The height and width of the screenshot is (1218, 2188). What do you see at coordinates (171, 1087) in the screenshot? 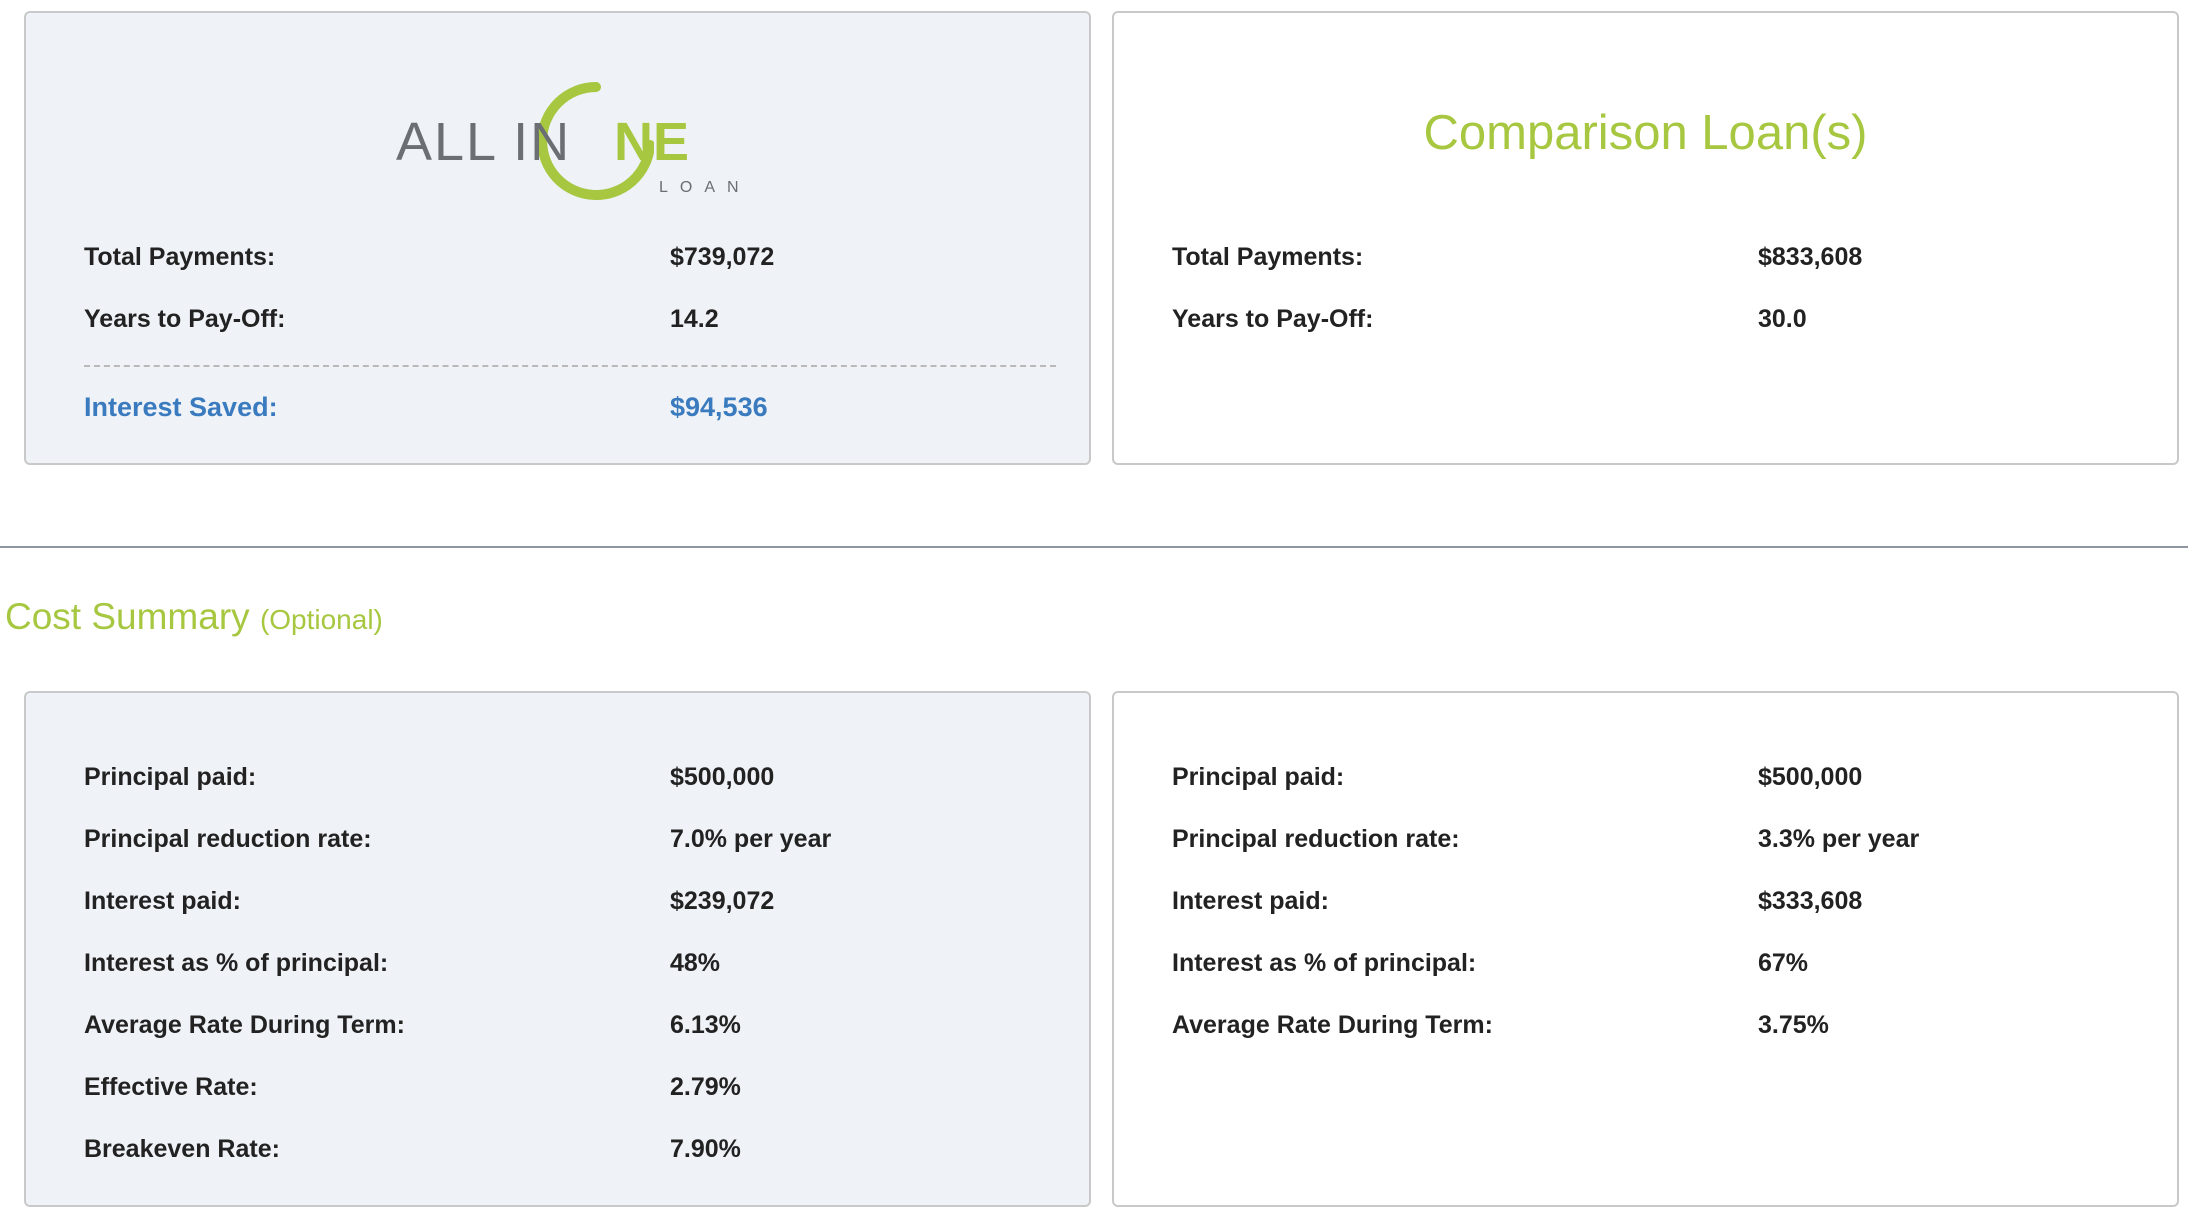
I see `row-label: Effective Rate:` at bounding box center [171, 1087].